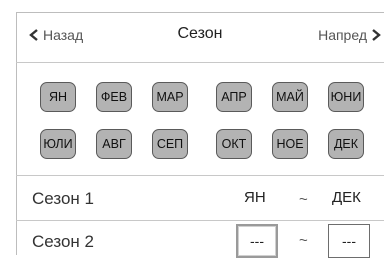 This screenshot has width=384, height=258. Describe the element at coordinates (170, 144) in the screenshot. I see `month-button-sep: СЕП` at that location.